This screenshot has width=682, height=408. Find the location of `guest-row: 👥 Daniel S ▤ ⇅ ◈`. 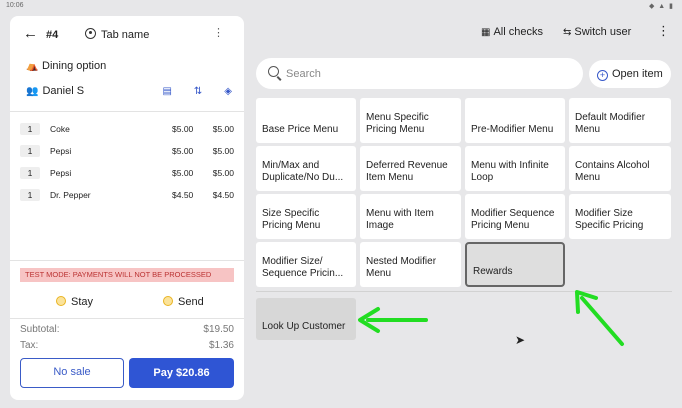

guest-row: 👥 Daniel S ▤ ⇅ ◈ is located at coordinates (129, 93).